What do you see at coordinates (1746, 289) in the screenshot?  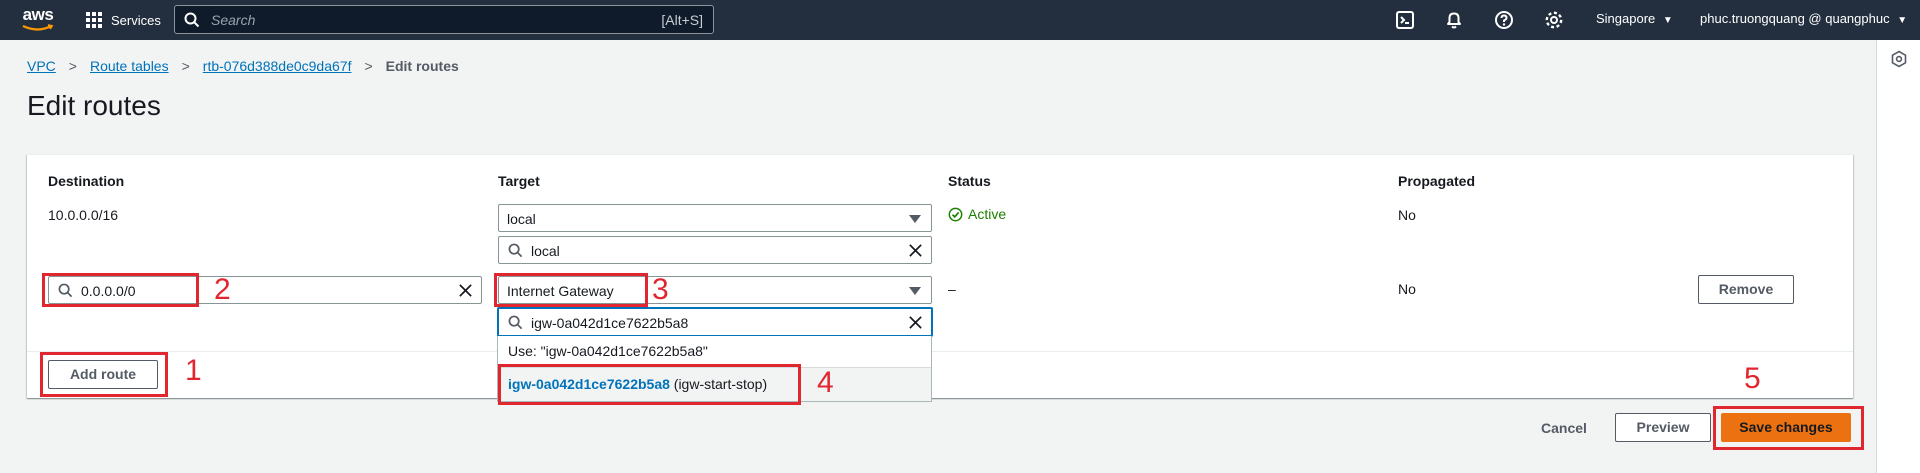 I see `remove-route-button: Remove` at bounding box center [1746, 289].